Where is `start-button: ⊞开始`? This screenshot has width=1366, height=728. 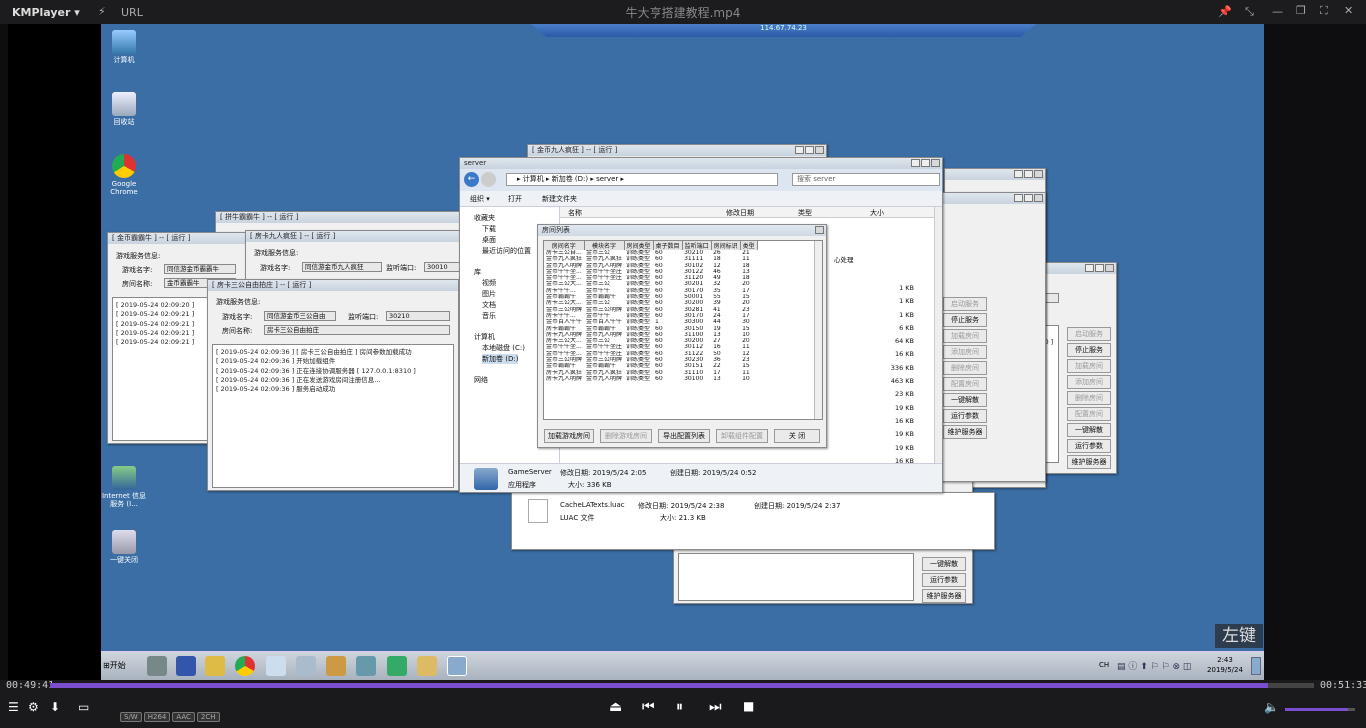
start-button: ⊞开始 is located at coordinates (118, 666).